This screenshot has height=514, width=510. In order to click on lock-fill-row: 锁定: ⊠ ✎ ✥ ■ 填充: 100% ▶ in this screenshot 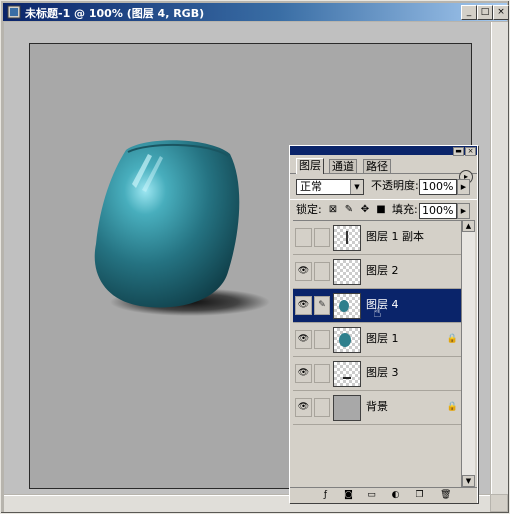, I will do `click(383, 209)`.